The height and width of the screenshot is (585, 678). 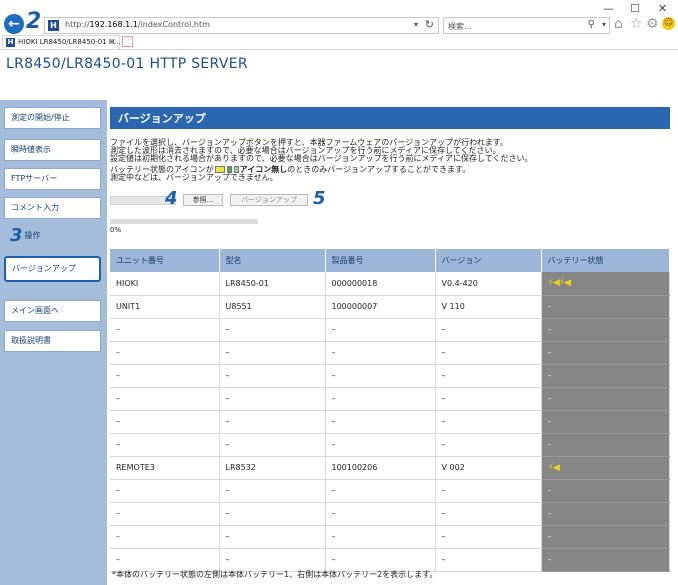 I want to click on battery-status-cell: ⚡◀⚡◀, so click(x=605, y=284).